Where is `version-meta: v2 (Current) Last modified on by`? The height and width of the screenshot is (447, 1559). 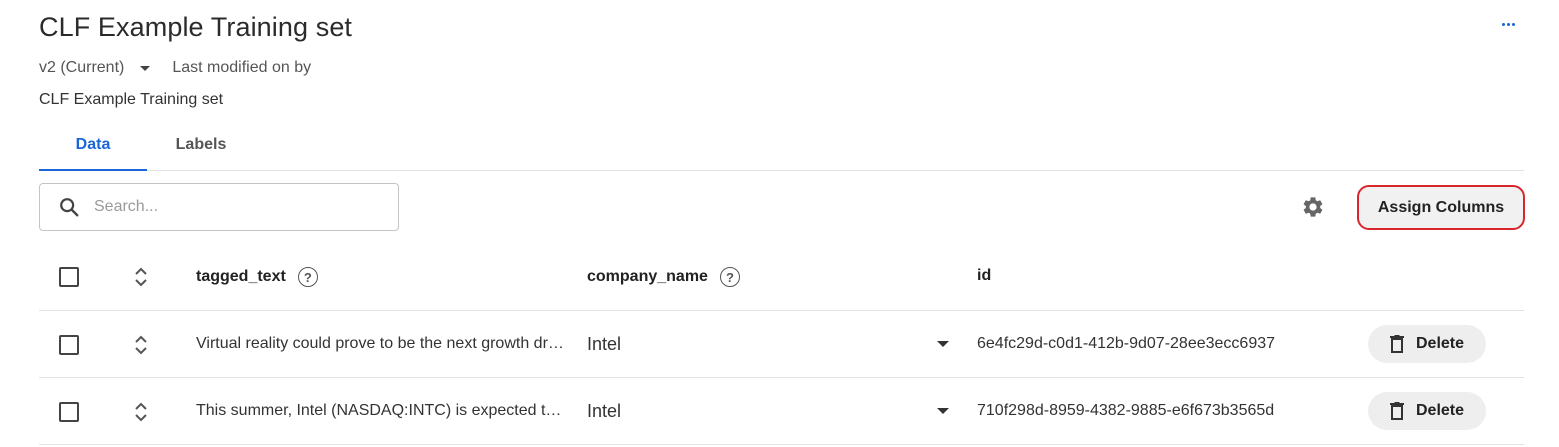
version-meta: v2 (Current) Last modified on by is located at coordinates (175, 68).